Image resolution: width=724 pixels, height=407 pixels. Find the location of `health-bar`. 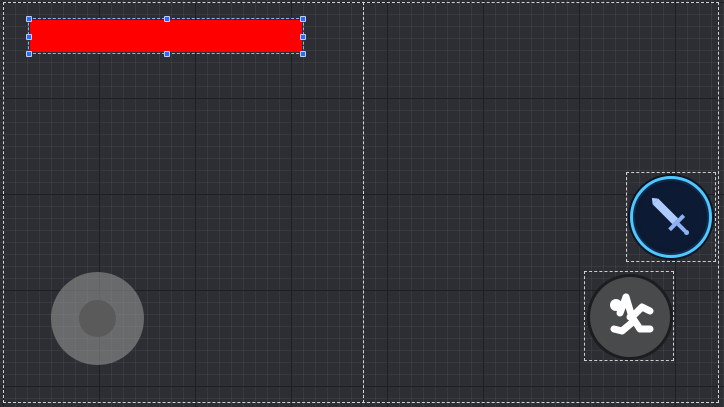

health-bar is located at coordinates (166, 36).